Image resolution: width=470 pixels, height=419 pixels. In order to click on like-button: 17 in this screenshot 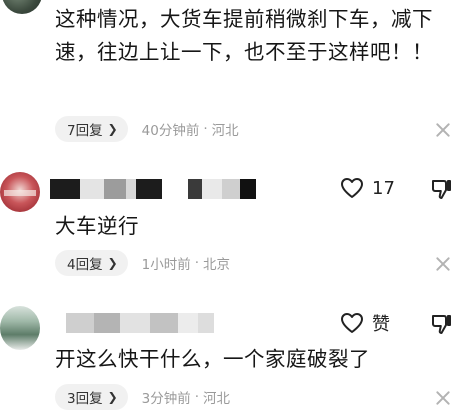, I will do `click(367, 188)`.